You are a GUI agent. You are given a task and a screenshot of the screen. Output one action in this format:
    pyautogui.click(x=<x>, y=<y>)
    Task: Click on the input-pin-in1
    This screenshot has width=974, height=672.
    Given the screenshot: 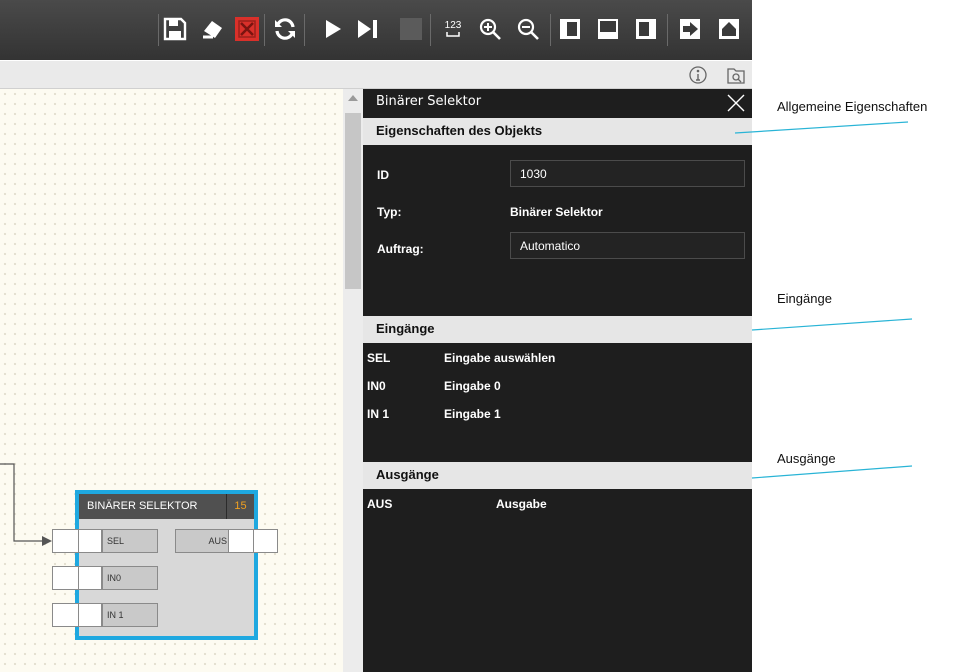 What is the action you would take?
    pyautogui.click(x=77, y=615)
    